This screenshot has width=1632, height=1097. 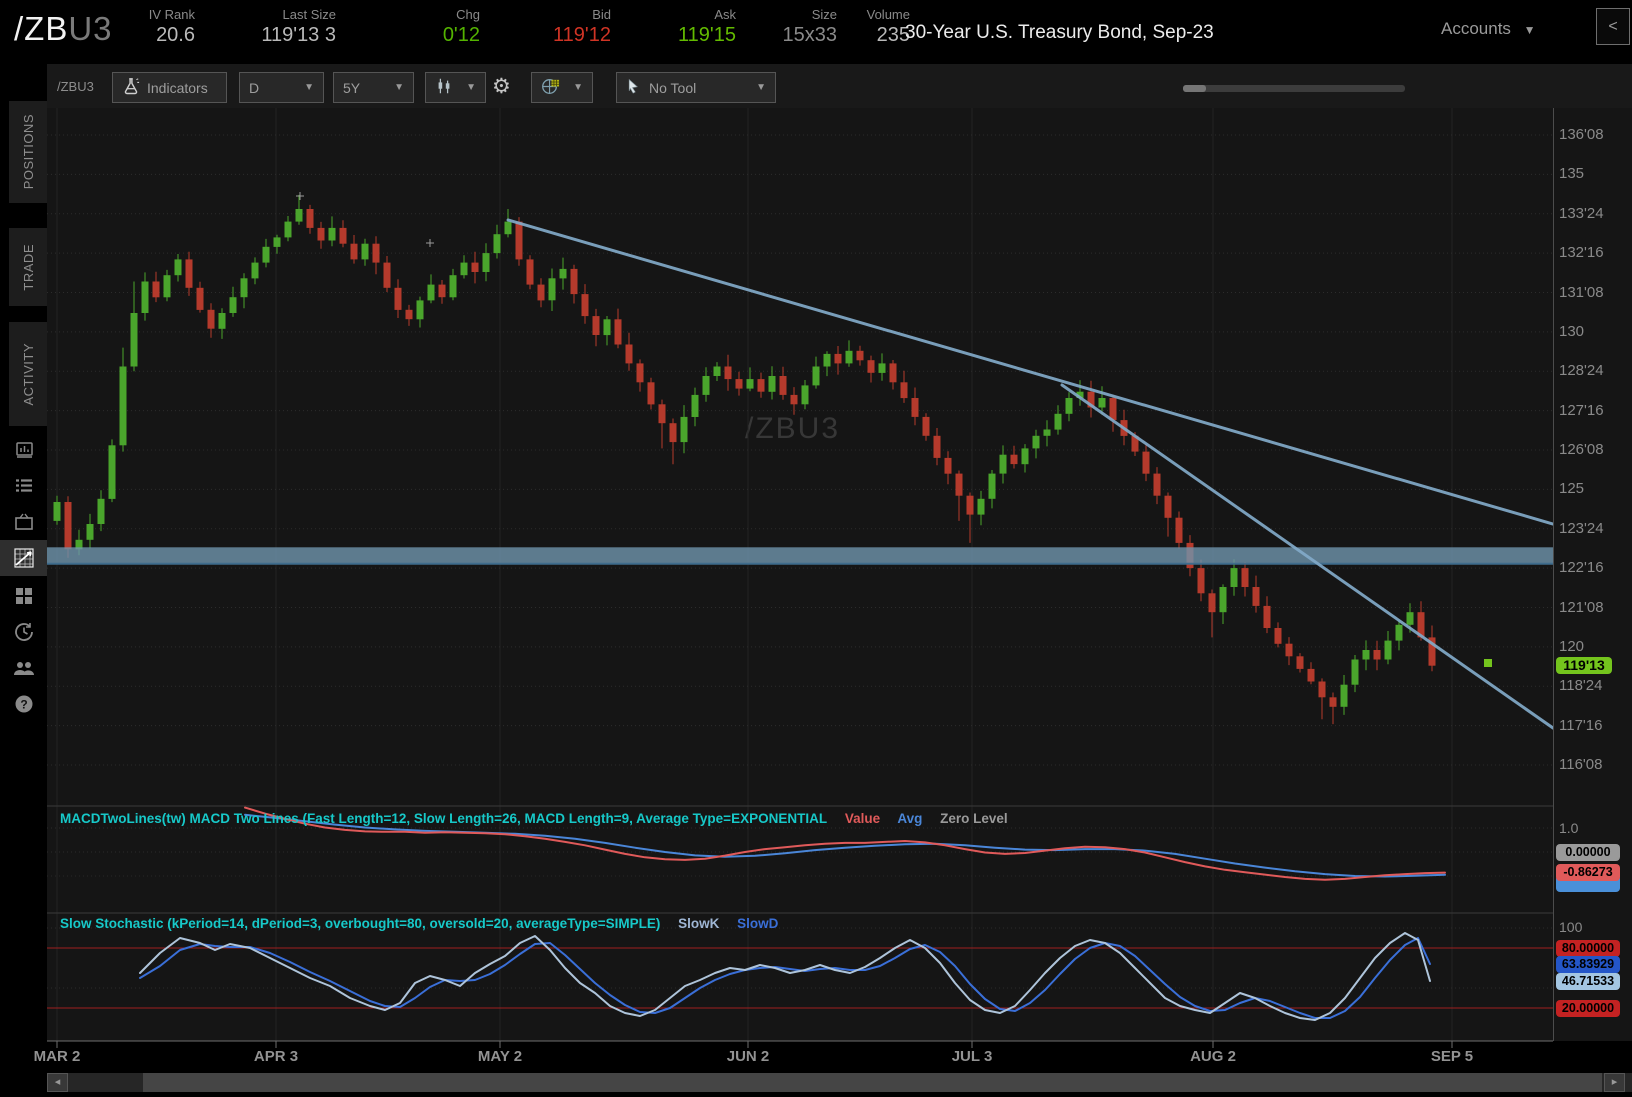 I want to click on price-tick-label: 116'08, so click(x=1581, y=764).